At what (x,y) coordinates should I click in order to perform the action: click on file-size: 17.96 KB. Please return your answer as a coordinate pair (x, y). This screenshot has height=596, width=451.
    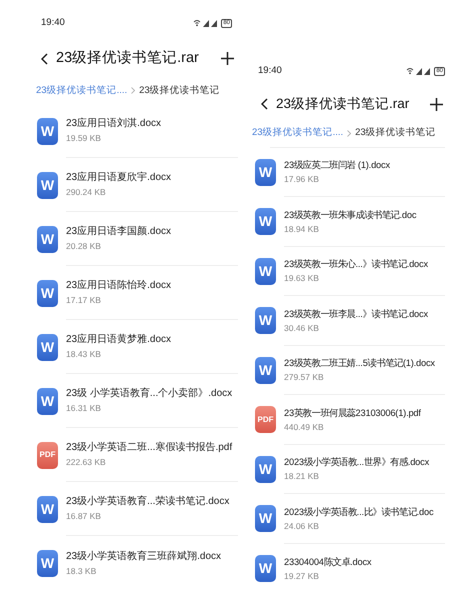
    Looking at the image, I should click on (302, 179).